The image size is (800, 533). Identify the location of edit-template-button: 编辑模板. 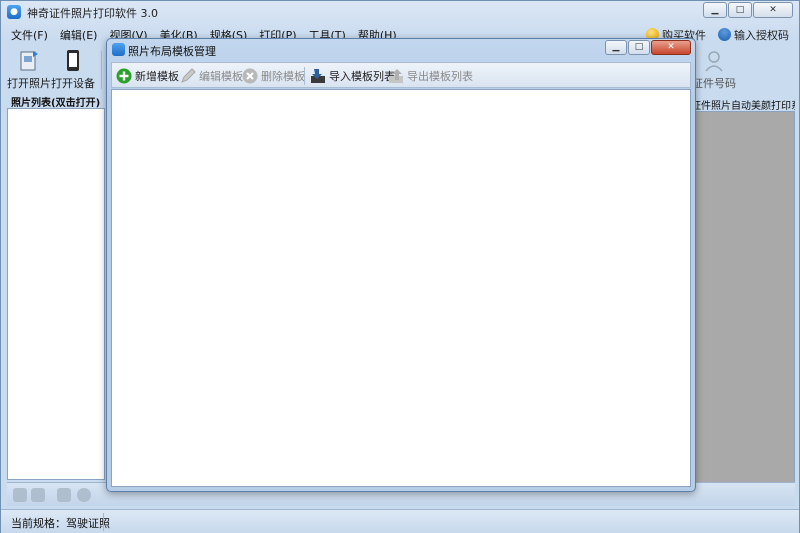
(211, 76).